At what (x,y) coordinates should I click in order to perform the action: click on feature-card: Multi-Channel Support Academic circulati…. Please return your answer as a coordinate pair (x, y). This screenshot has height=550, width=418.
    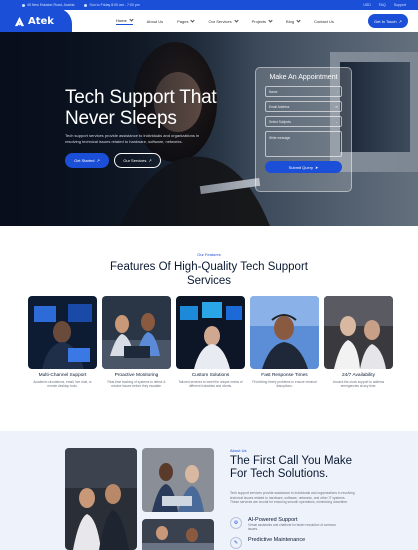
    Looking at the image, I should click on (62, 342).